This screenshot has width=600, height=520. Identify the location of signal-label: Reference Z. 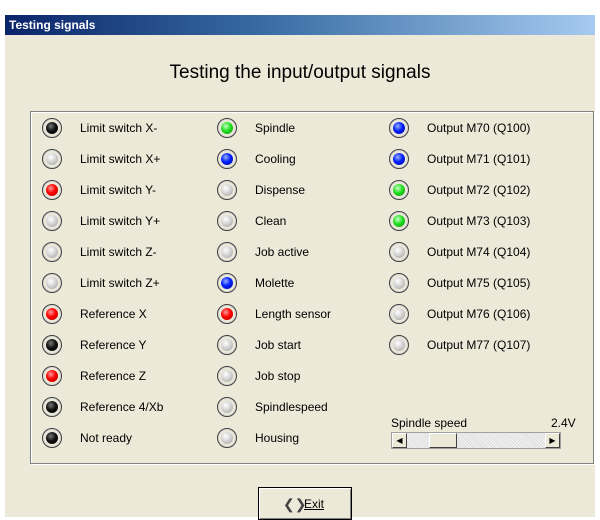
(113, 376).